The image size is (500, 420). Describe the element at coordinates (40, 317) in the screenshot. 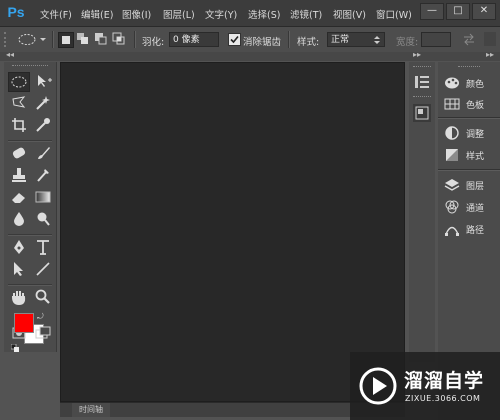

I see `swap-colors-icon: ⤾` at that location.